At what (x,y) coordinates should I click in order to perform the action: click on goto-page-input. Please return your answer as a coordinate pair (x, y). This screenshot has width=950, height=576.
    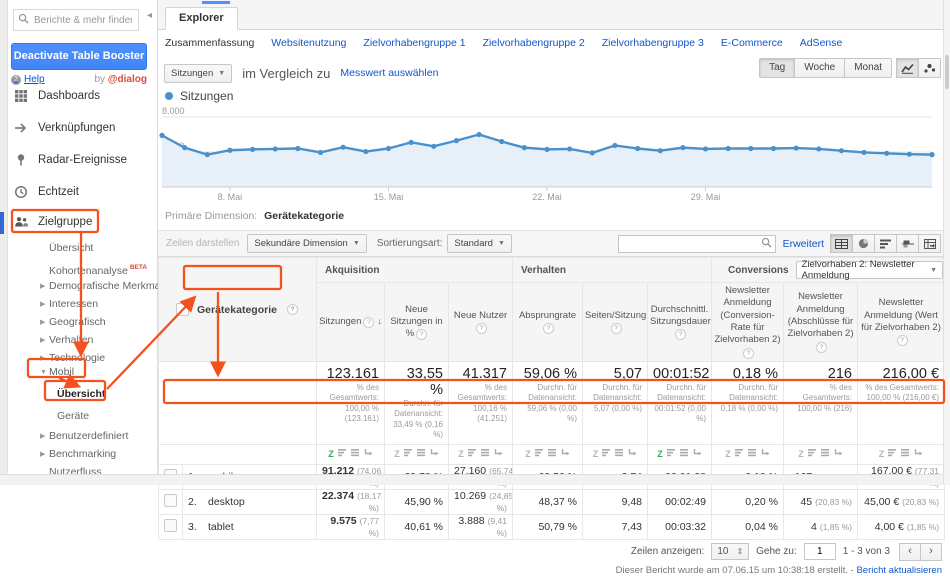
    Looking at the image, I should click on (819, 552).